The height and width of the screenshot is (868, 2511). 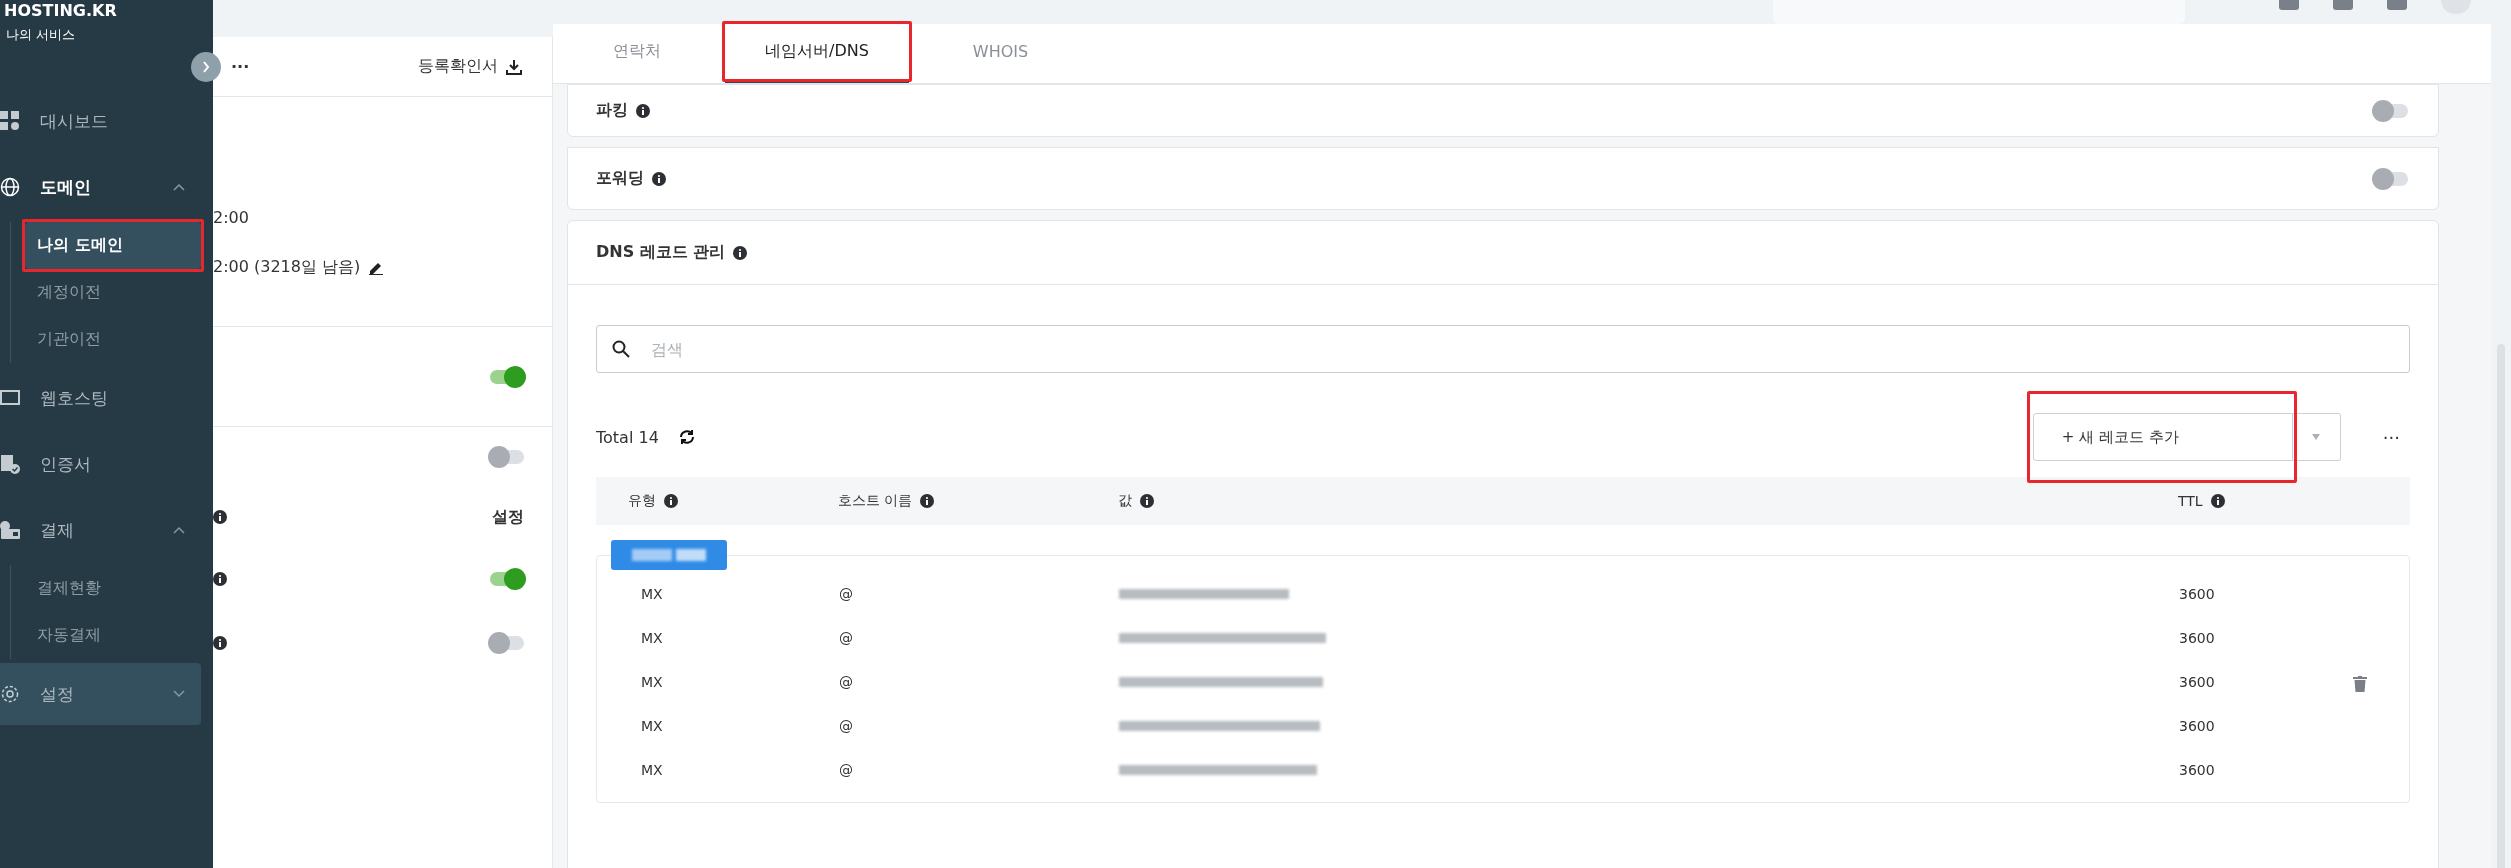 What do you see at coordinates (2190, 501) in the screenshot?
I see `column-header: TTL` at bounding box center [2190, 501].